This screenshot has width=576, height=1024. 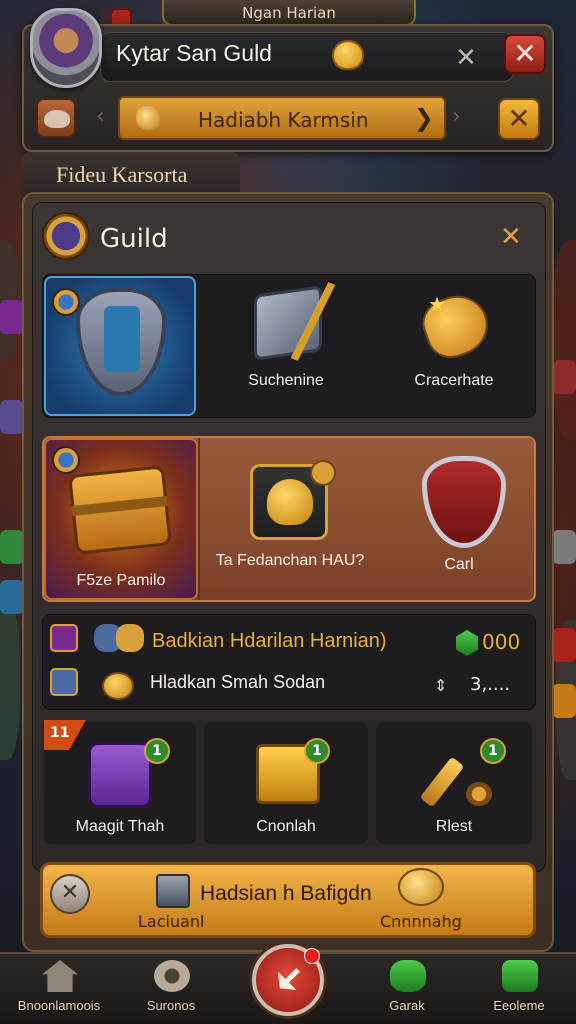 What do you see at coordinates (122, 174) in the screenshot?
I see `tab-section-label: Fideu Karsorta` at bounding box center [122, 174].